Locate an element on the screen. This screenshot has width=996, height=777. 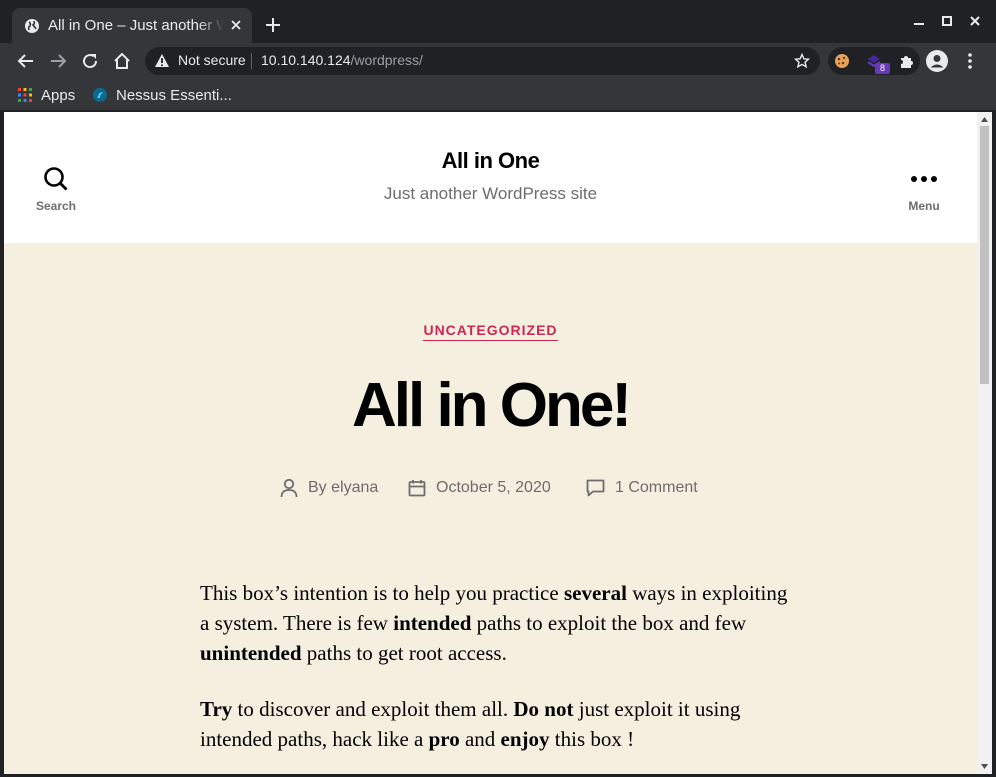
post-date: October 5, 2020 is located at coordinates (479, 488).